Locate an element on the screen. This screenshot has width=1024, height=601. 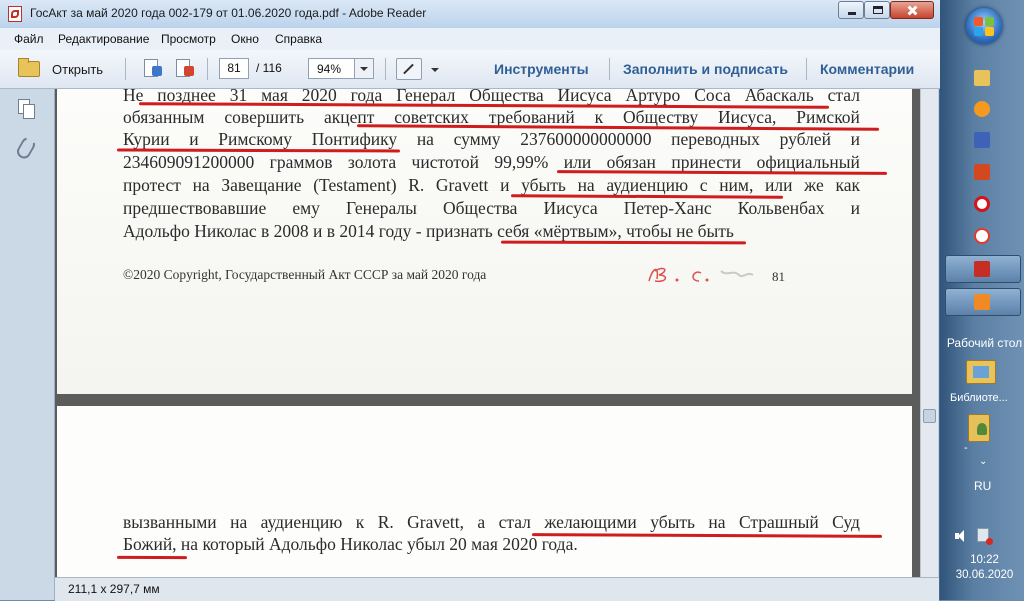
start-button is located at coordinates (984, 26).